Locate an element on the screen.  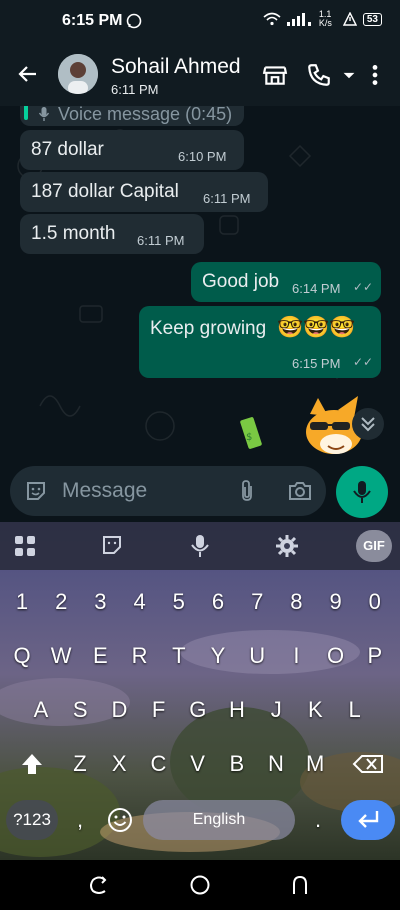
incoming-message: 1.5 month 6:11 PM is located at coordinates (112, 234).